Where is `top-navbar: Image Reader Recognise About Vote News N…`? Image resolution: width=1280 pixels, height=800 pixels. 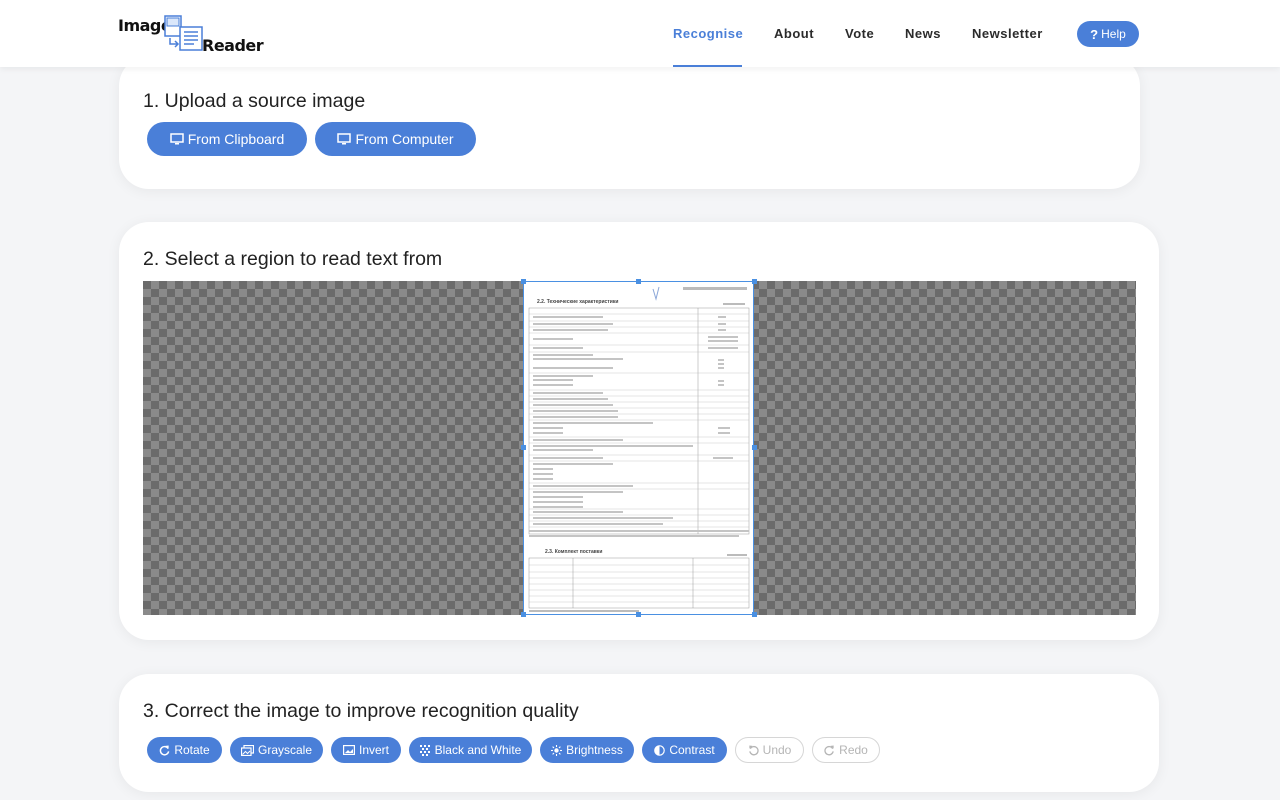 top-navbar: Image Reader Recognise About Vote News N… is located at coordinates (640, 33).